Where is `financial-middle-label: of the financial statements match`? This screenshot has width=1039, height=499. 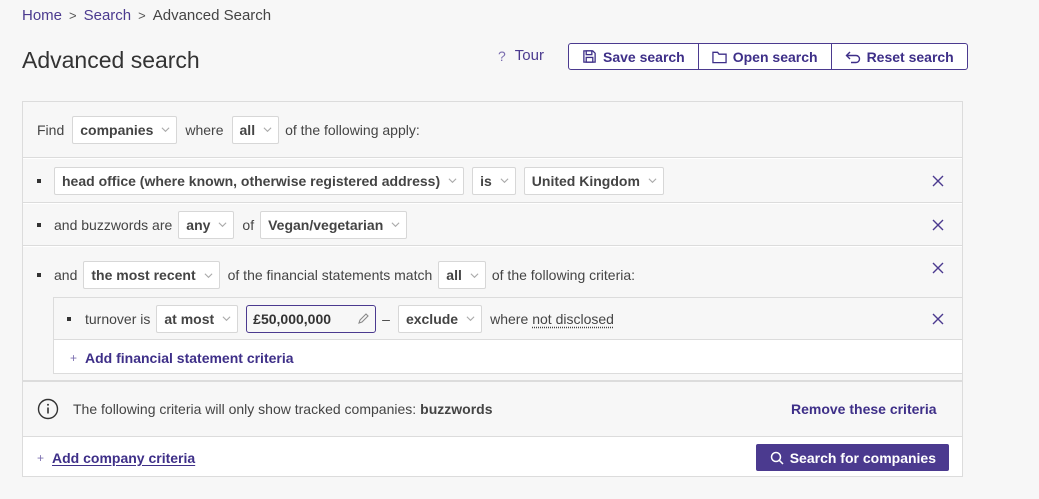
financial-middle-label: of the financial statements match is located at coordinates (330, 275).